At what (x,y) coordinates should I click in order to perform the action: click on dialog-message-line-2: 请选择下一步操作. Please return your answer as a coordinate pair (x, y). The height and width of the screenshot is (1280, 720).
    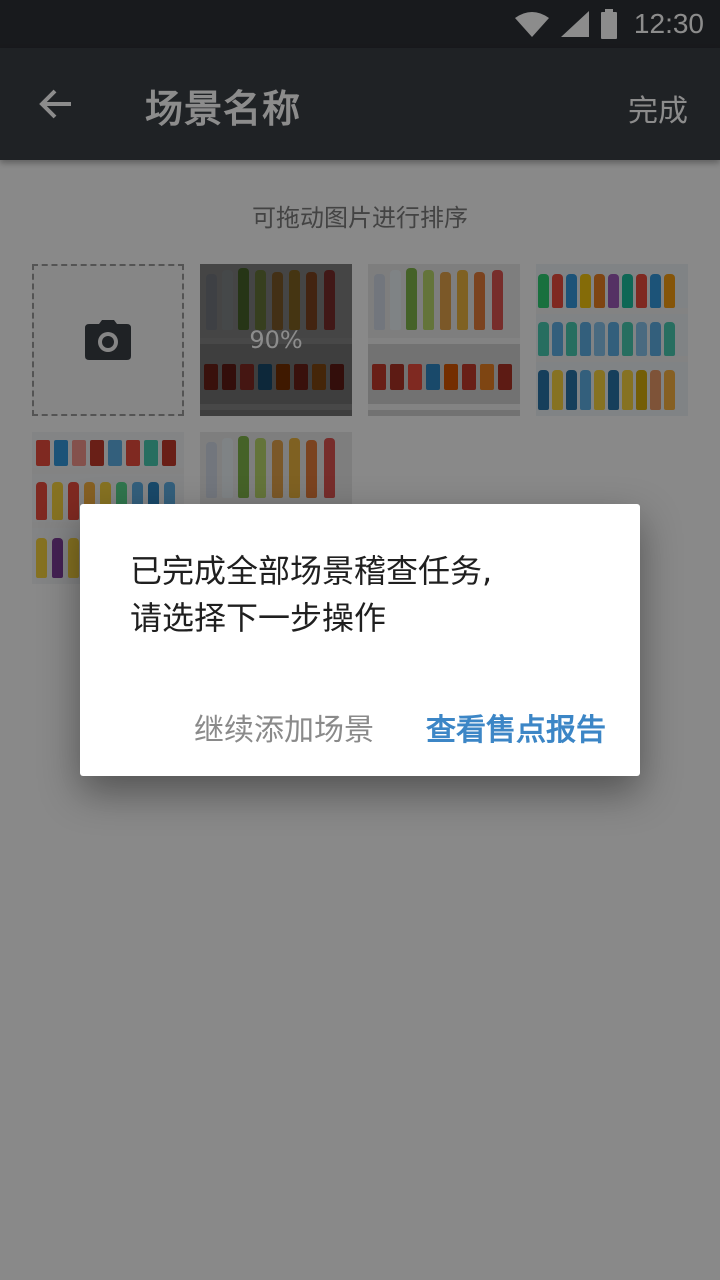
    Looking at the image, I should click on (258, 618).